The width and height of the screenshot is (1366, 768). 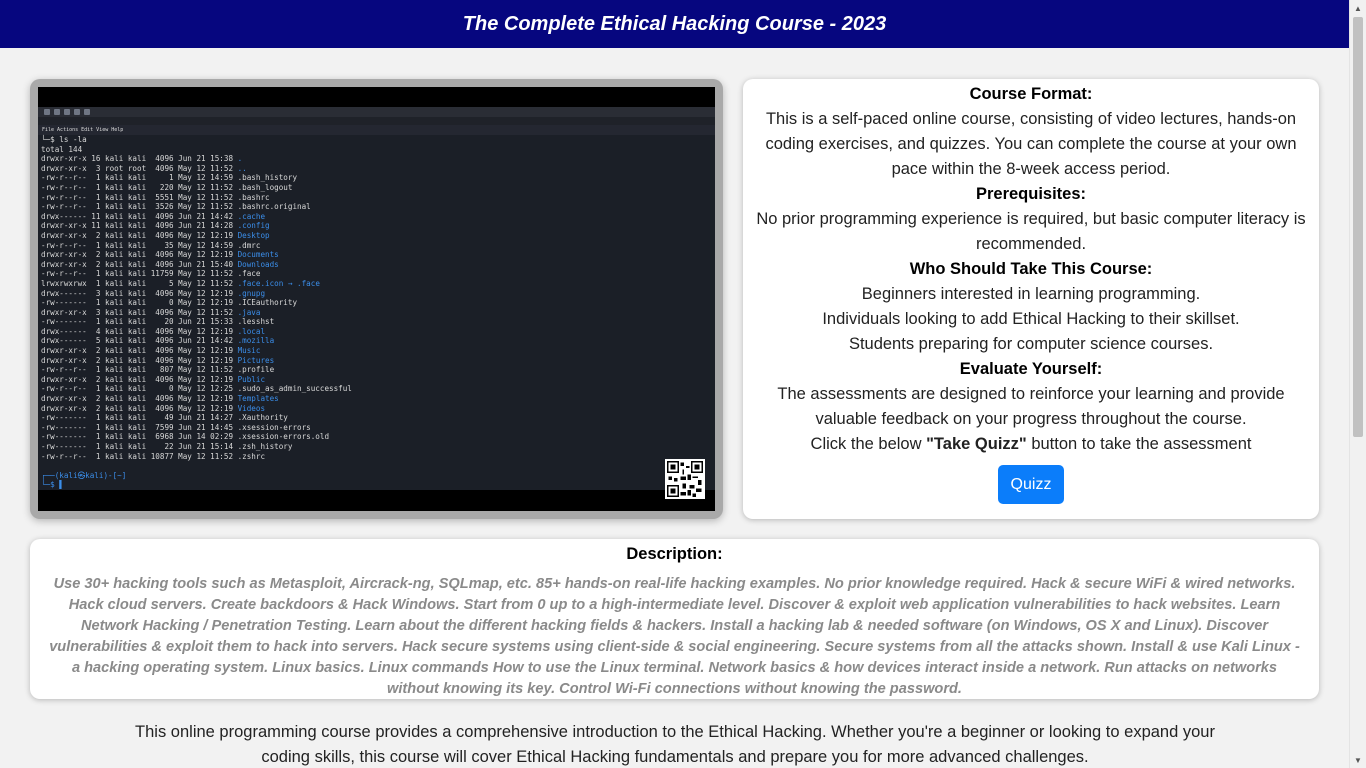 I want to click on qr-code-icon, so click(x=685, y=479).